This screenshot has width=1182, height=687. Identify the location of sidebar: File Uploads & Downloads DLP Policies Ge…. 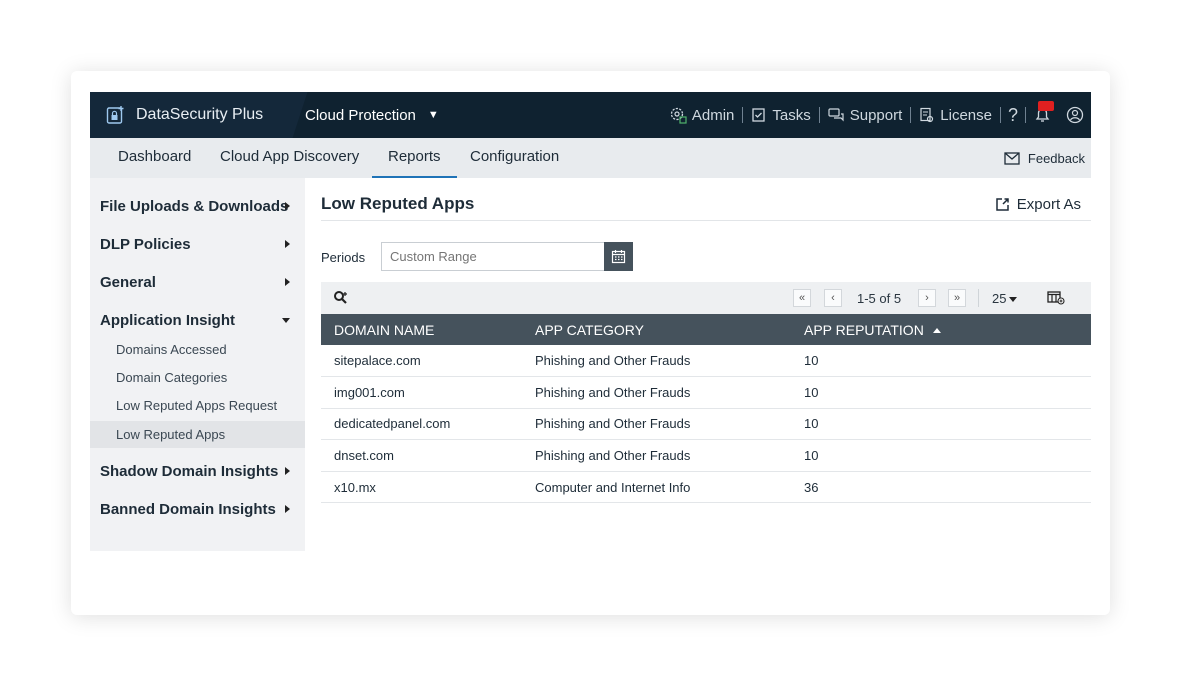
(197, 364).